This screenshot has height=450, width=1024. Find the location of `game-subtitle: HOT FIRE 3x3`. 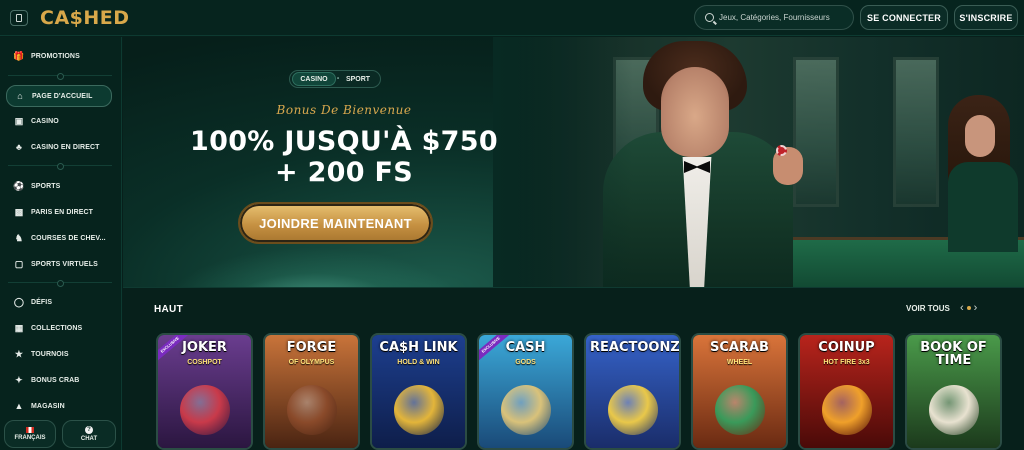

game-subtitle: HOT FIRE 3x3 is located at coordinates (846, 362).